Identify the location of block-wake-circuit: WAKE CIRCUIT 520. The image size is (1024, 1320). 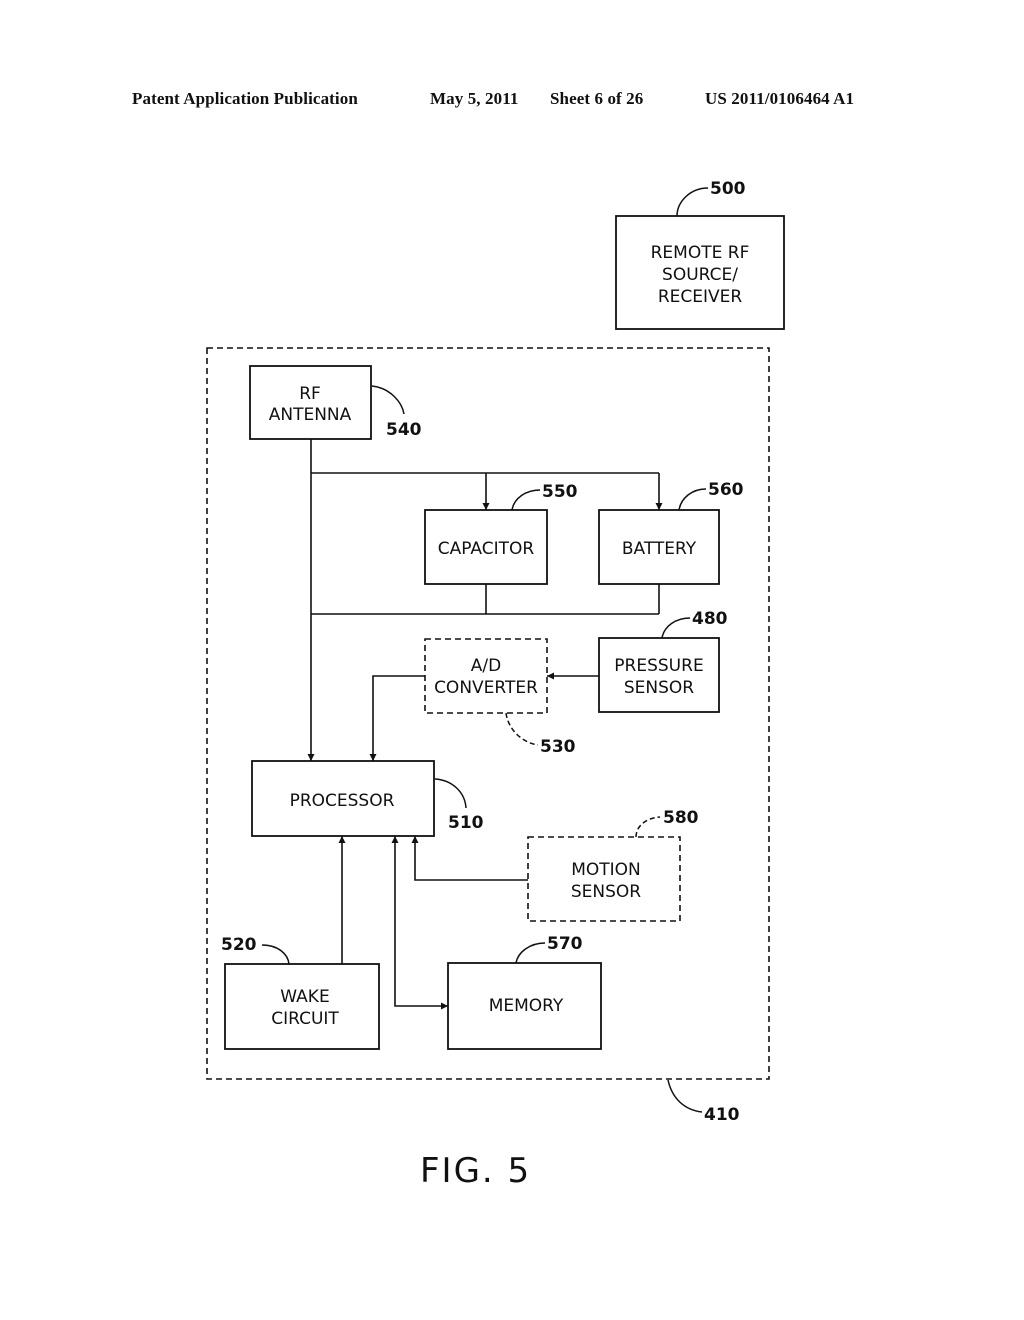
(300, 992).